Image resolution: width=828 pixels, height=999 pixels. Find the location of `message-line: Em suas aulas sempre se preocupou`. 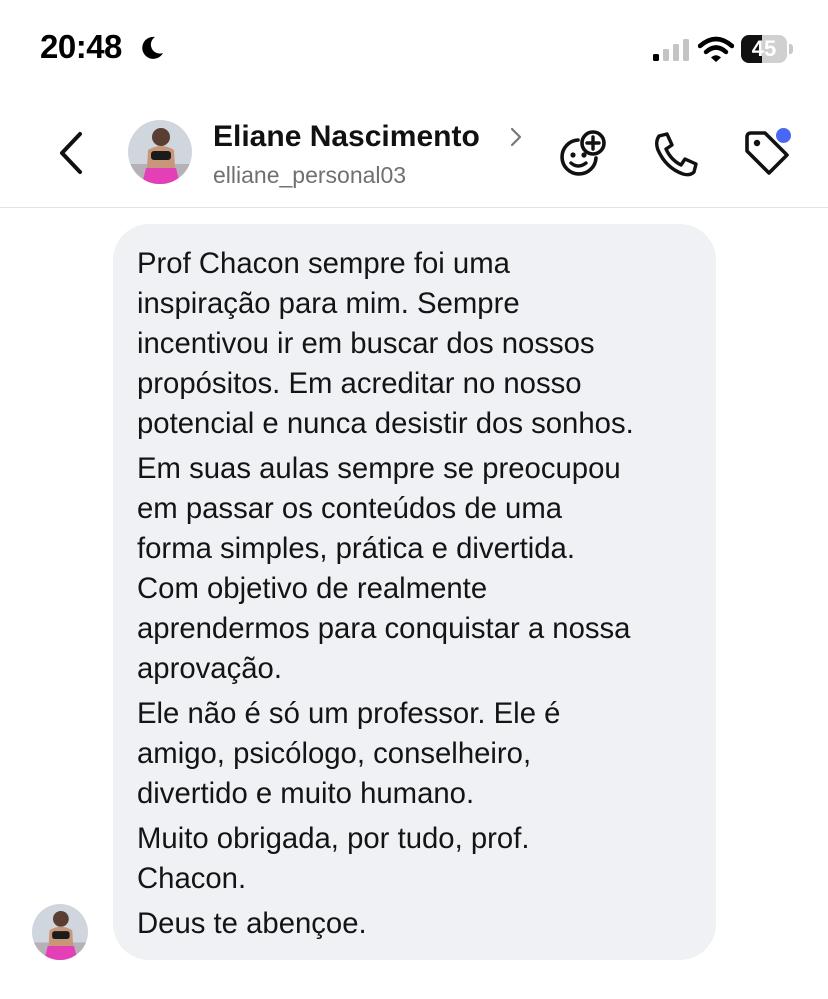

message-line: Em suas aulas sempre se preocupou is located at coordinates (379, 468).